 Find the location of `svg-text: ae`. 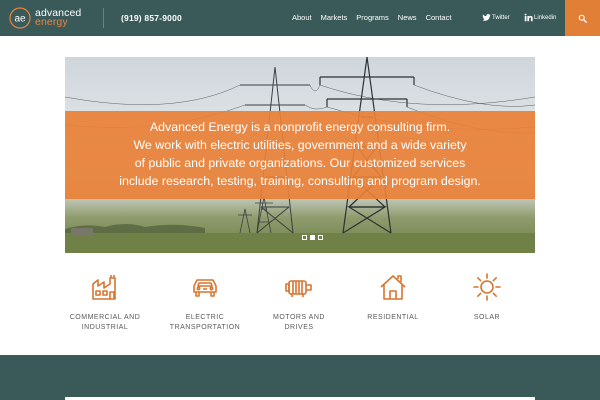

svg-text: ae is located at coordinates (20, 19).